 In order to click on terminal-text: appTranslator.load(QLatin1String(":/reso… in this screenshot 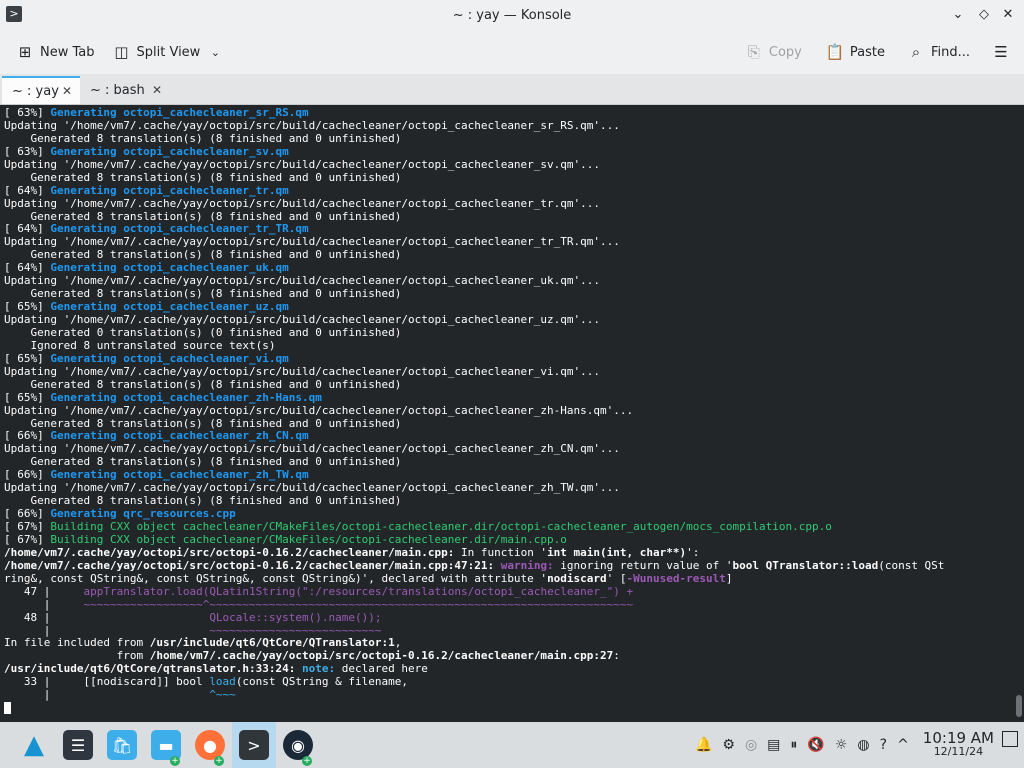, I will do `click(358, 591)`.